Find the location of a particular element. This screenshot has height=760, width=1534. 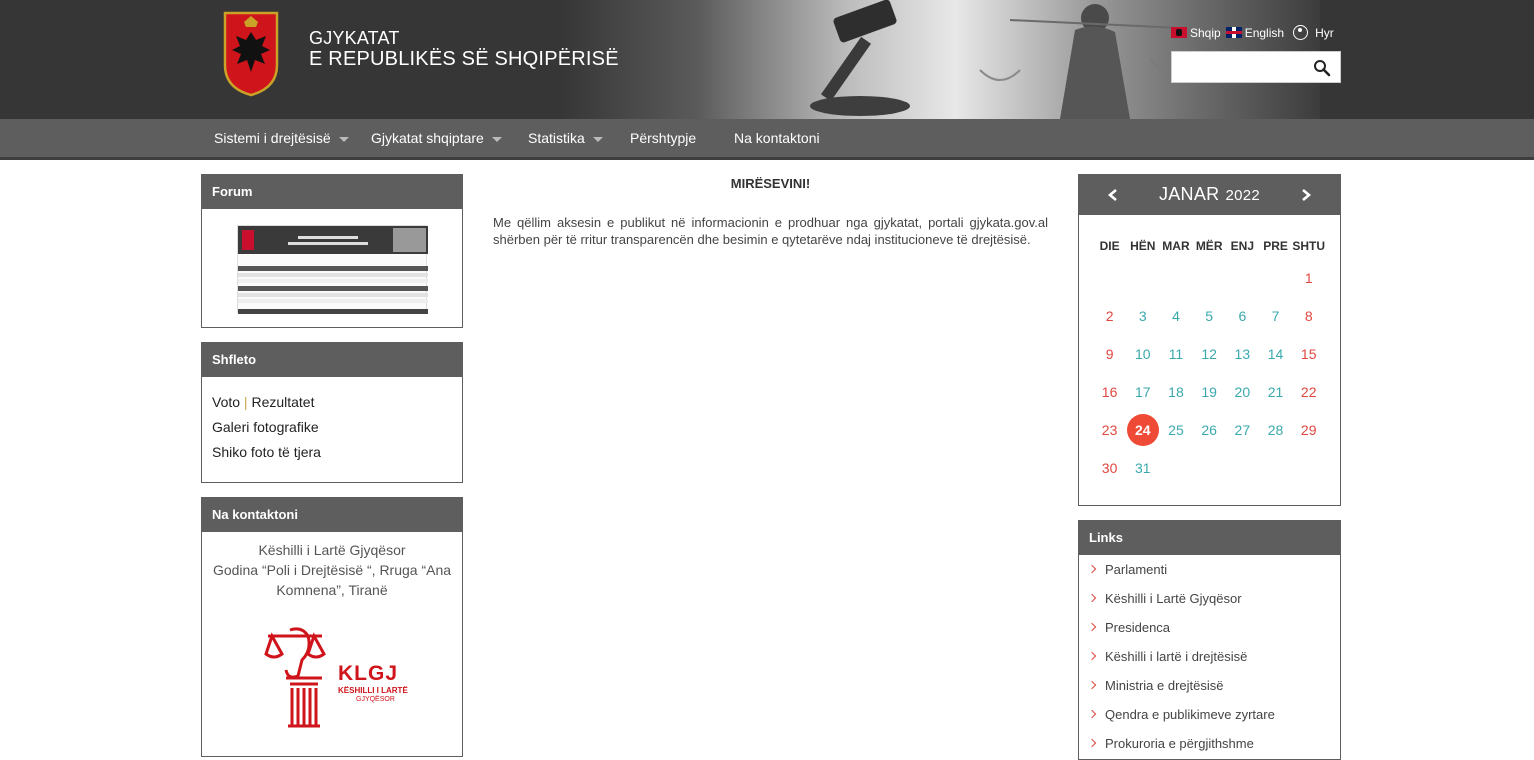

calendar-day: 21 is located at coordinates (1275, 392).